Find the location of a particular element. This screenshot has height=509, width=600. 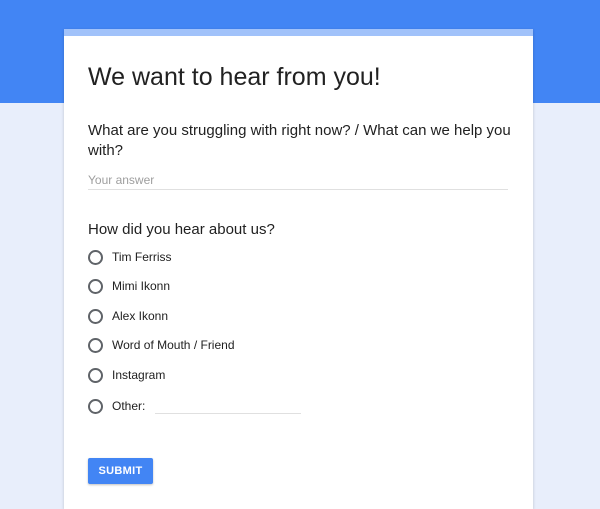

radio-option-tim-ferriss: Tim Ferriss is located at coordinates (130, 257).